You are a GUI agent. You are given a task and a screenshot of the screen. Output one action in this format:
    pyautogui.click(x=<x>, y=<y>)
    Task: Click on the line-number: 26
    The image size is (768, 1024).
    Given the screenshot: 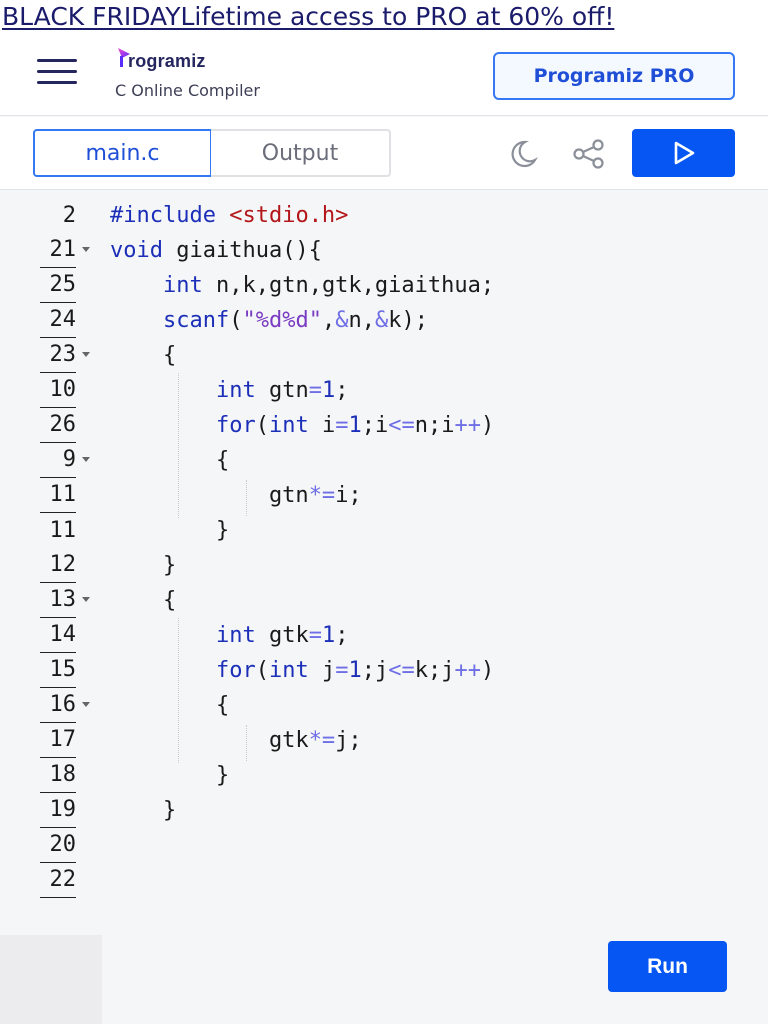 What is the action you would take?
    pyautogui.click(x=58, y=425)
    